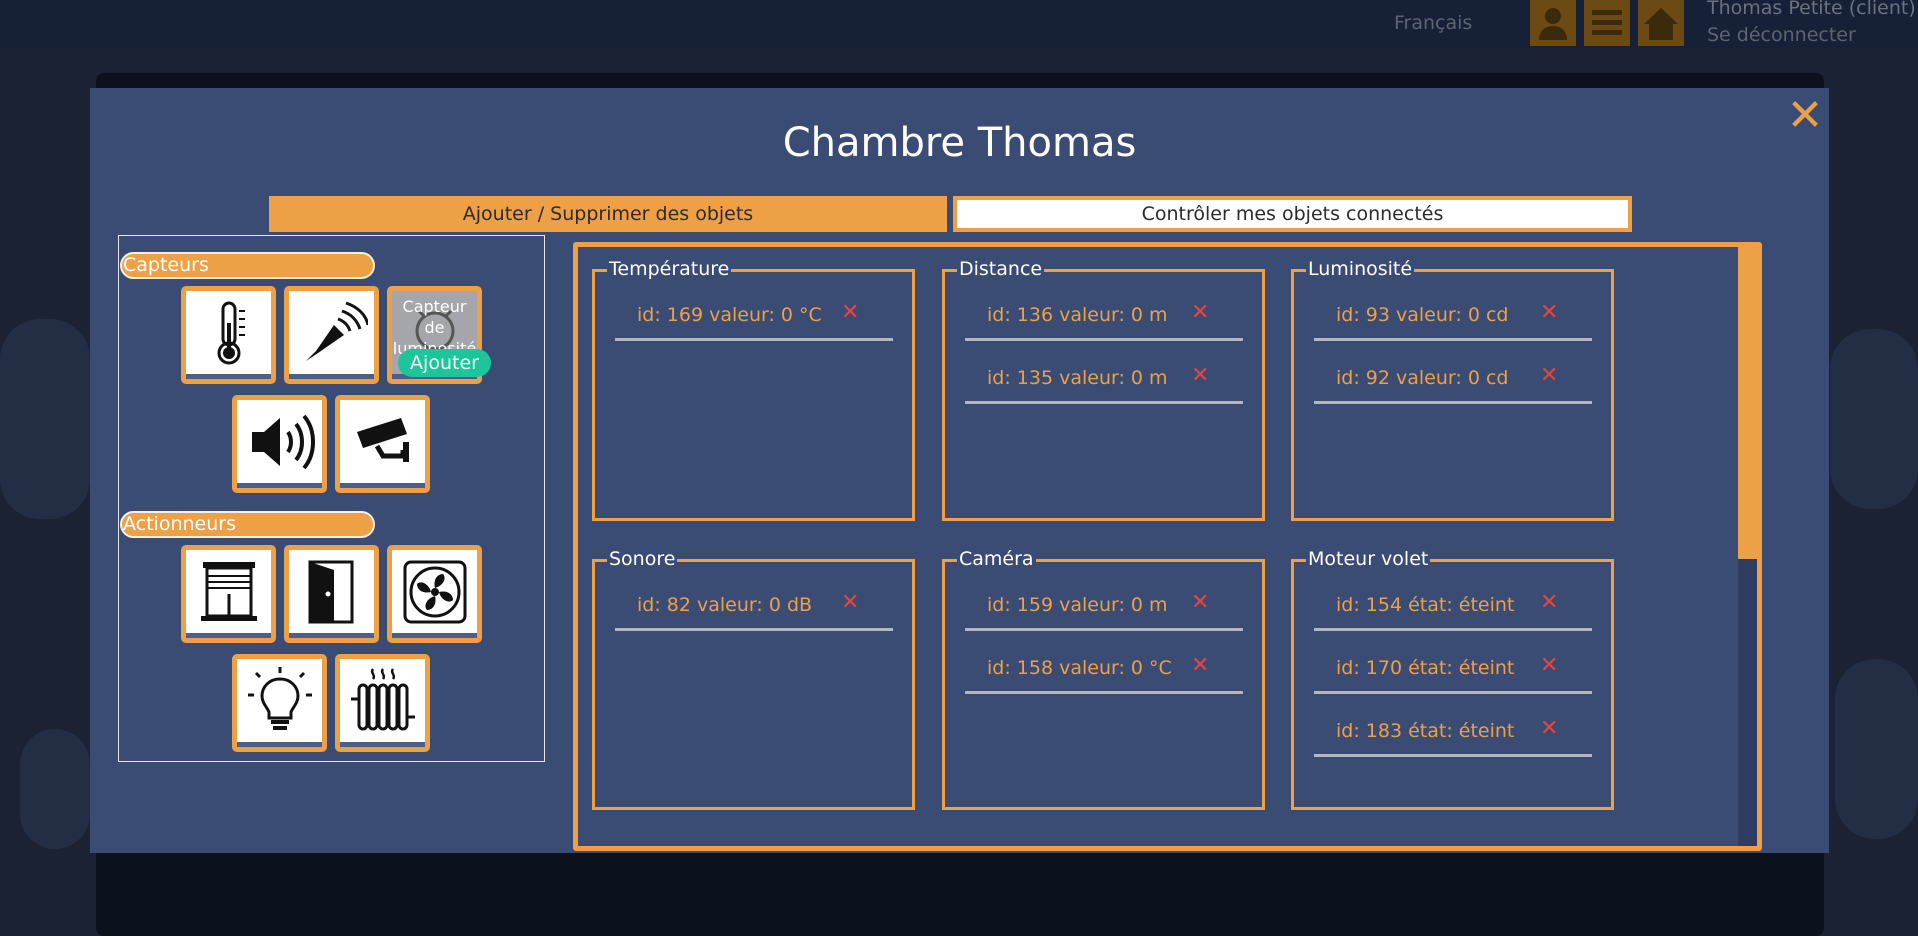 The height and width of the screenshot is (936, 1918). I want to click on item-value: id: 159 valeur: 0 m, so click(1077, 605).